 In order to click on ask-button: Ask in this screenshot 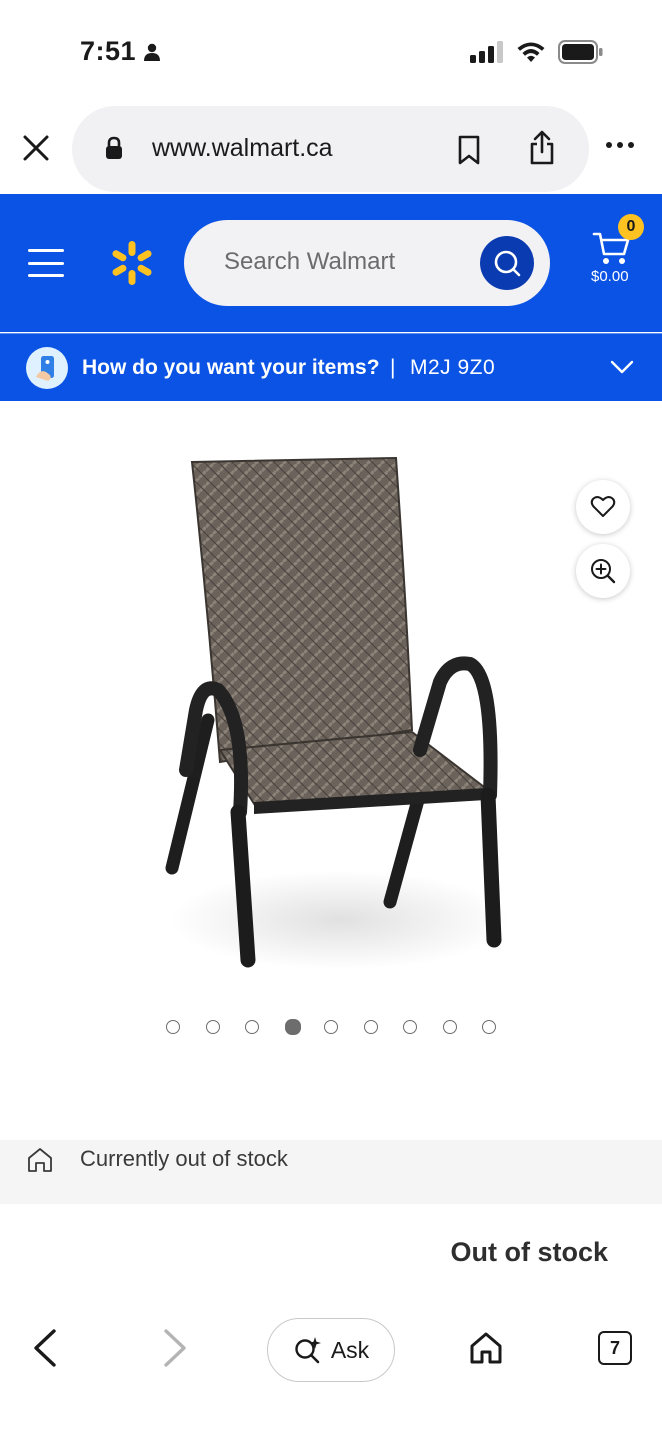, I will do `click(331, 1350)`.